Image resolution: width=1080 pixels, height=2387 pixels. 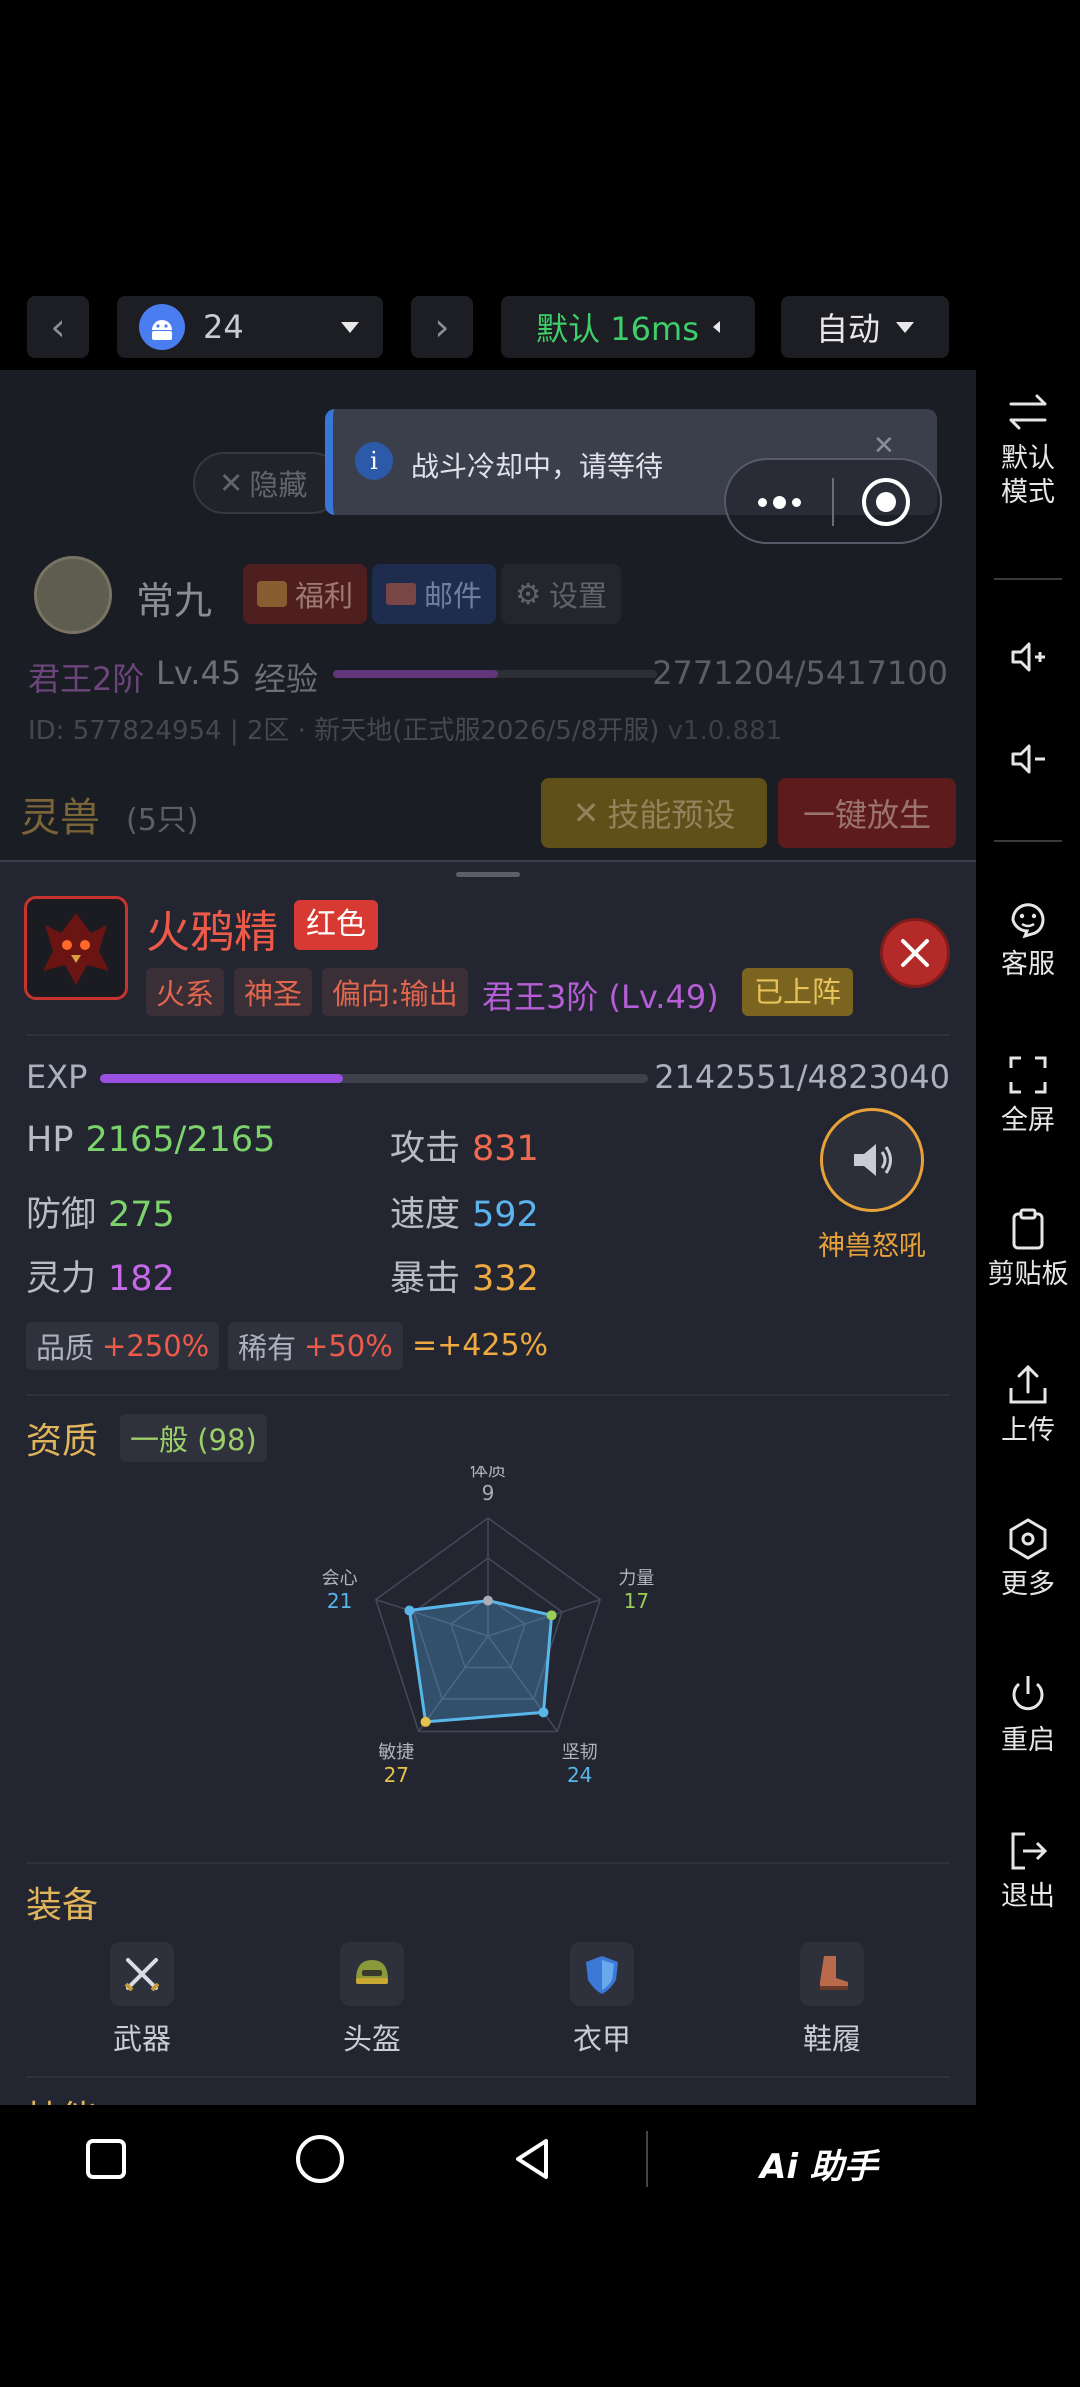 I want to click on speaker-icon, so click(x=873, y=1160).